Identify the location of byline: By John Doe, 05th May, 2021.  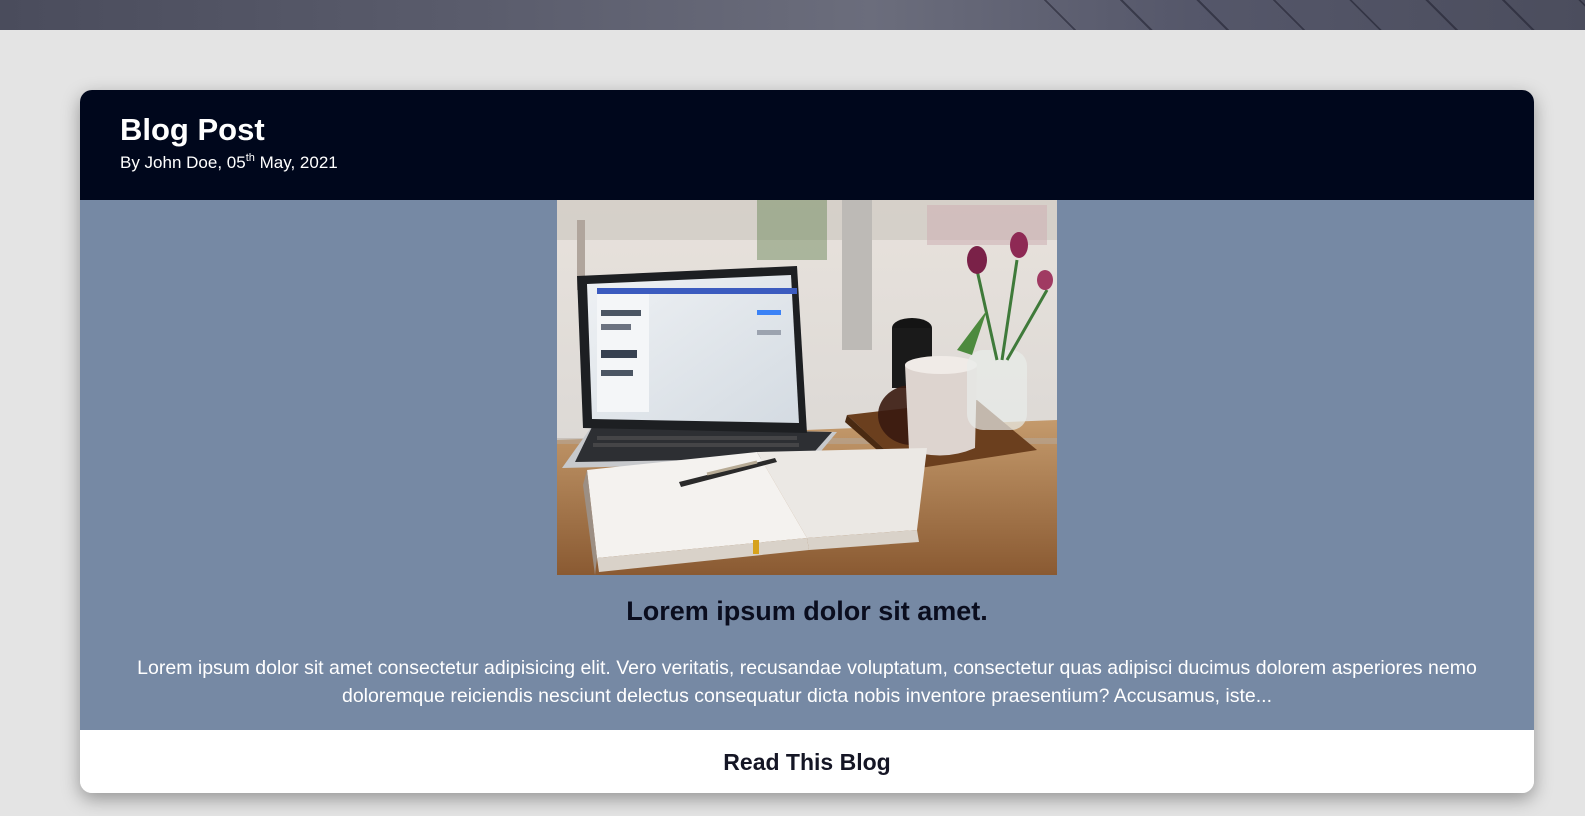
(229, 163).